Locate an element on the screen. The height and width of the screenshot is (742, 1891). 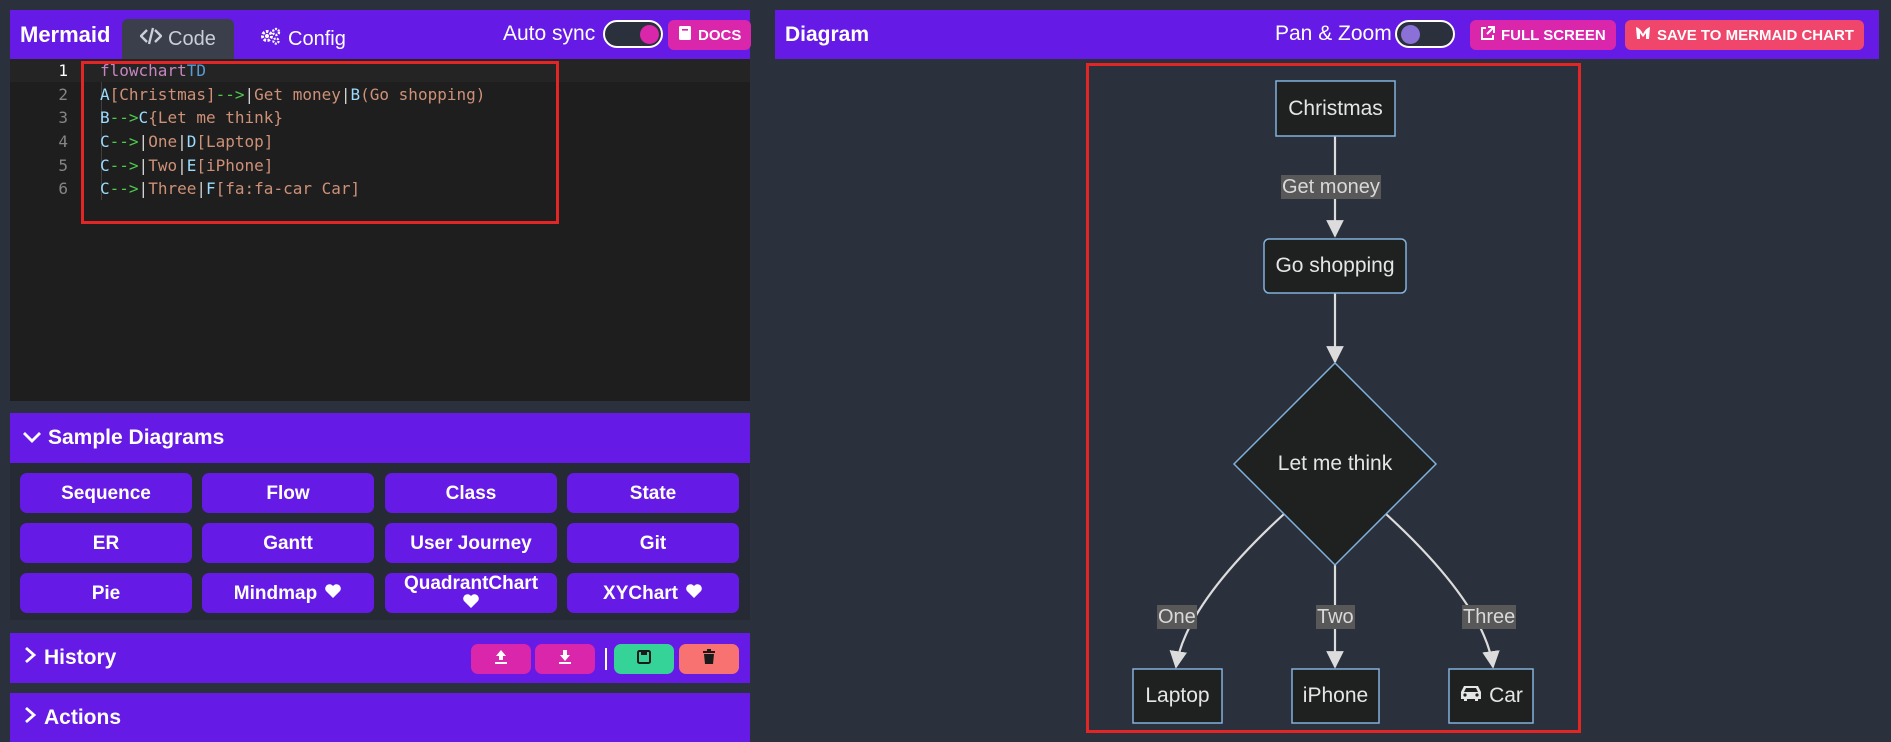
sample-xychart-button: XYChart is located at coordinates (653, 593).